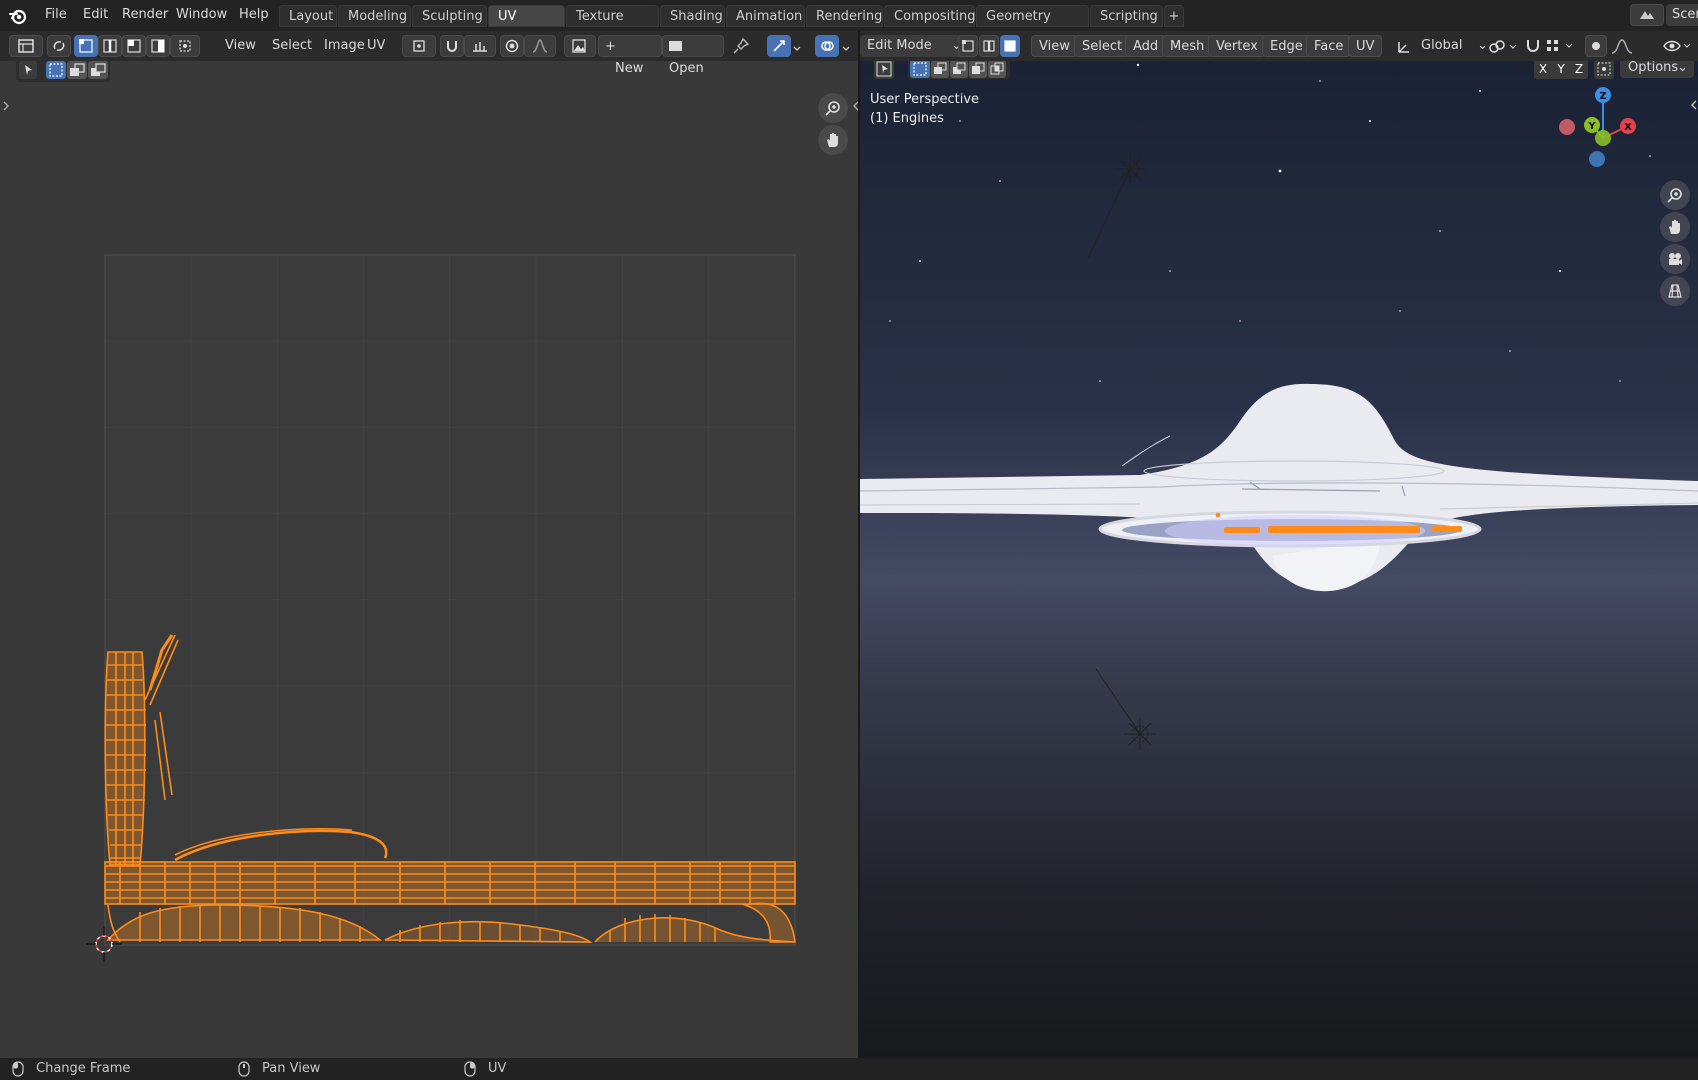 This screenshot has width=1698, height=1080. I want to click on mode-label: Edit Mode, so click(899, 45).